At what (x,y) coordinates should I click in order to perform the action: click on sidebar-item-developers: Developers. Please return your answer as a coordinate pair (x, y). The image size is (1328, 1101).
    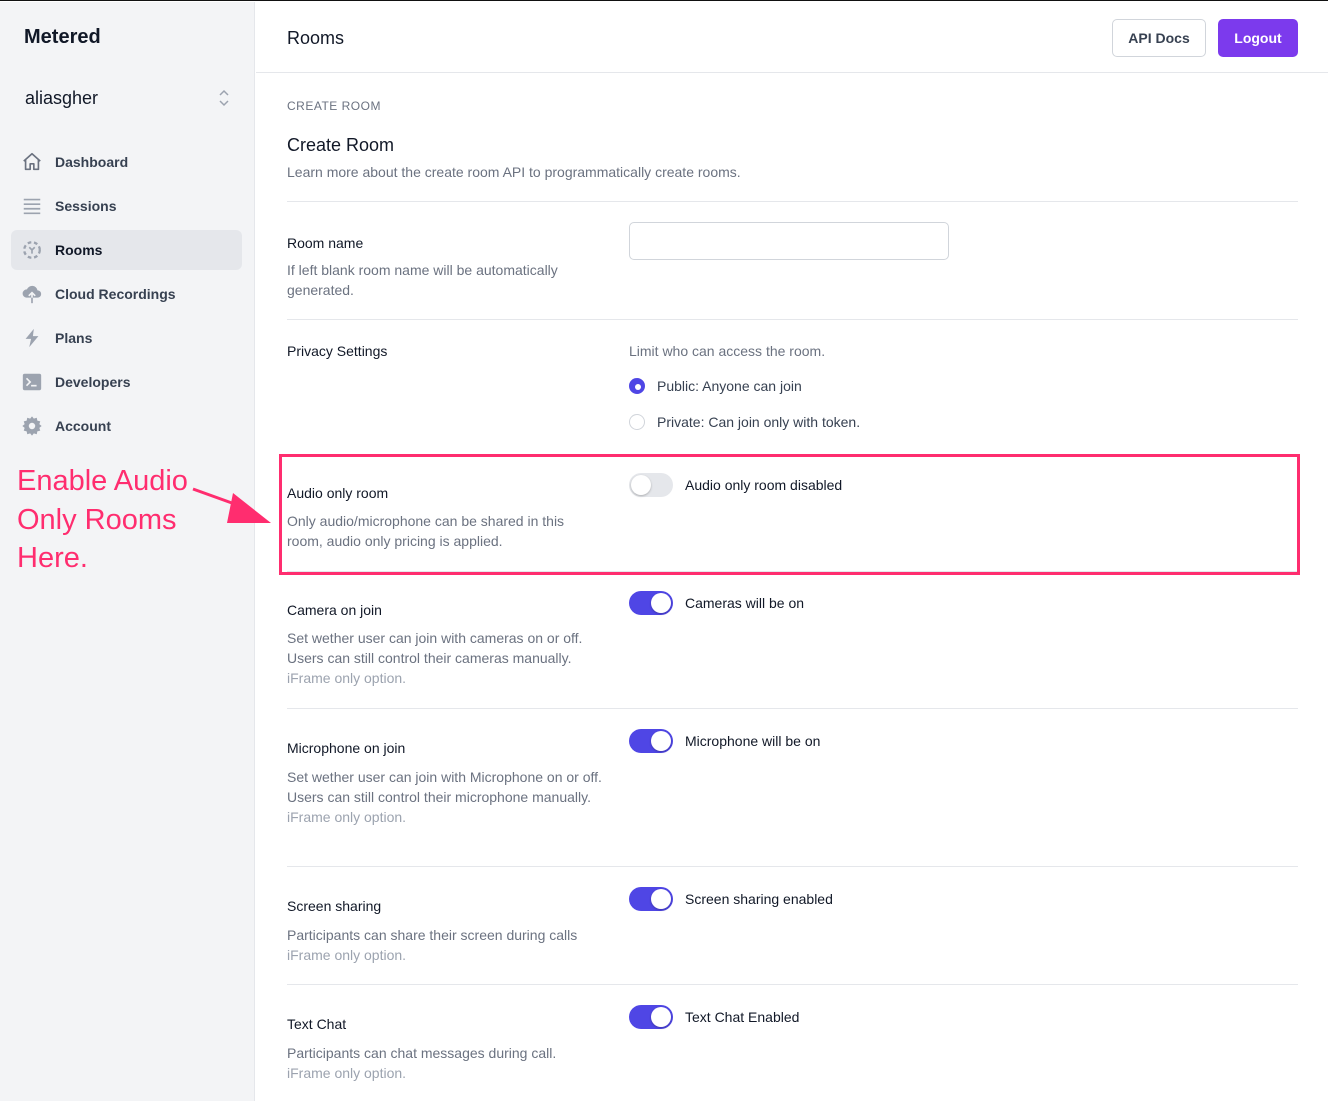
    Looking at the image, I should click on (126, 382).